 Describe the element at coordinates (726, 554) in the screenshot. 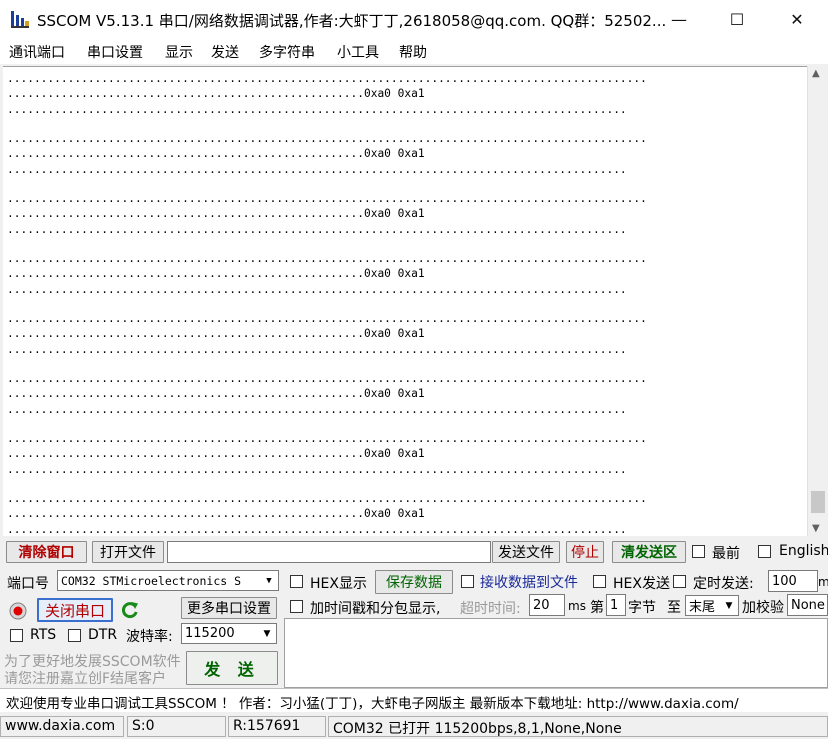

I see `last-label: 最前` at that location.